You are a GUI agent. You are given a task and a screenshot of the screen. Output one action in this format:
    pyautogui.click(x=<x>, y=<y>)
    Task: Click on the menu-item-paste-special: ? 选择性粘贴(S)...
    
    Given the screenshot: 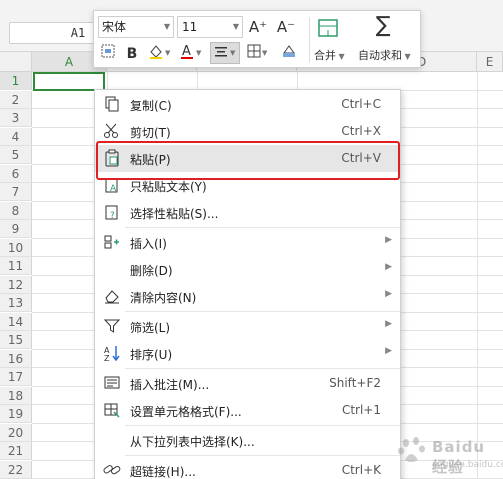 What is the action you would take?
    pyautogui.click(x=247, y=212)
    